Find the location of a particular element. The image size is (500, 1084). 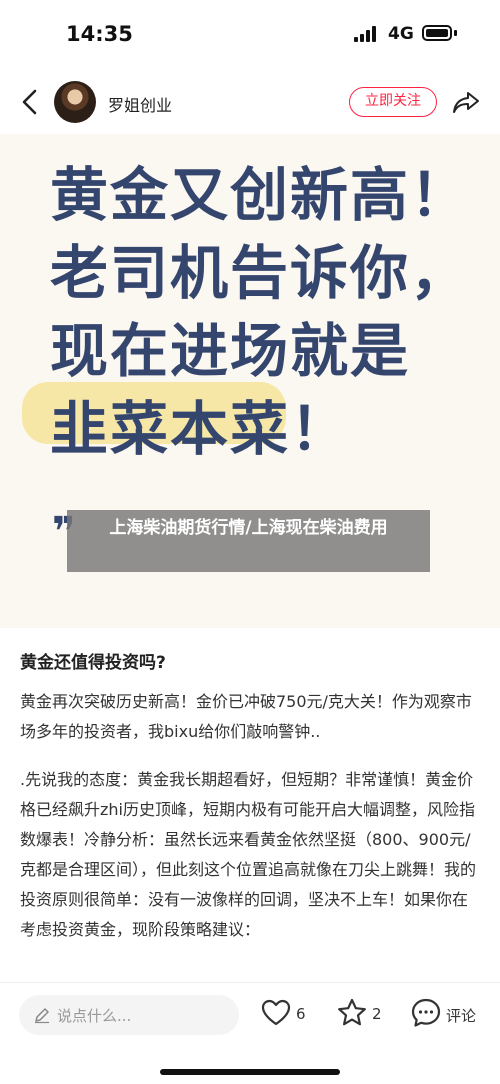

favorite-button: 2 is located at coordinates (361, 1014).